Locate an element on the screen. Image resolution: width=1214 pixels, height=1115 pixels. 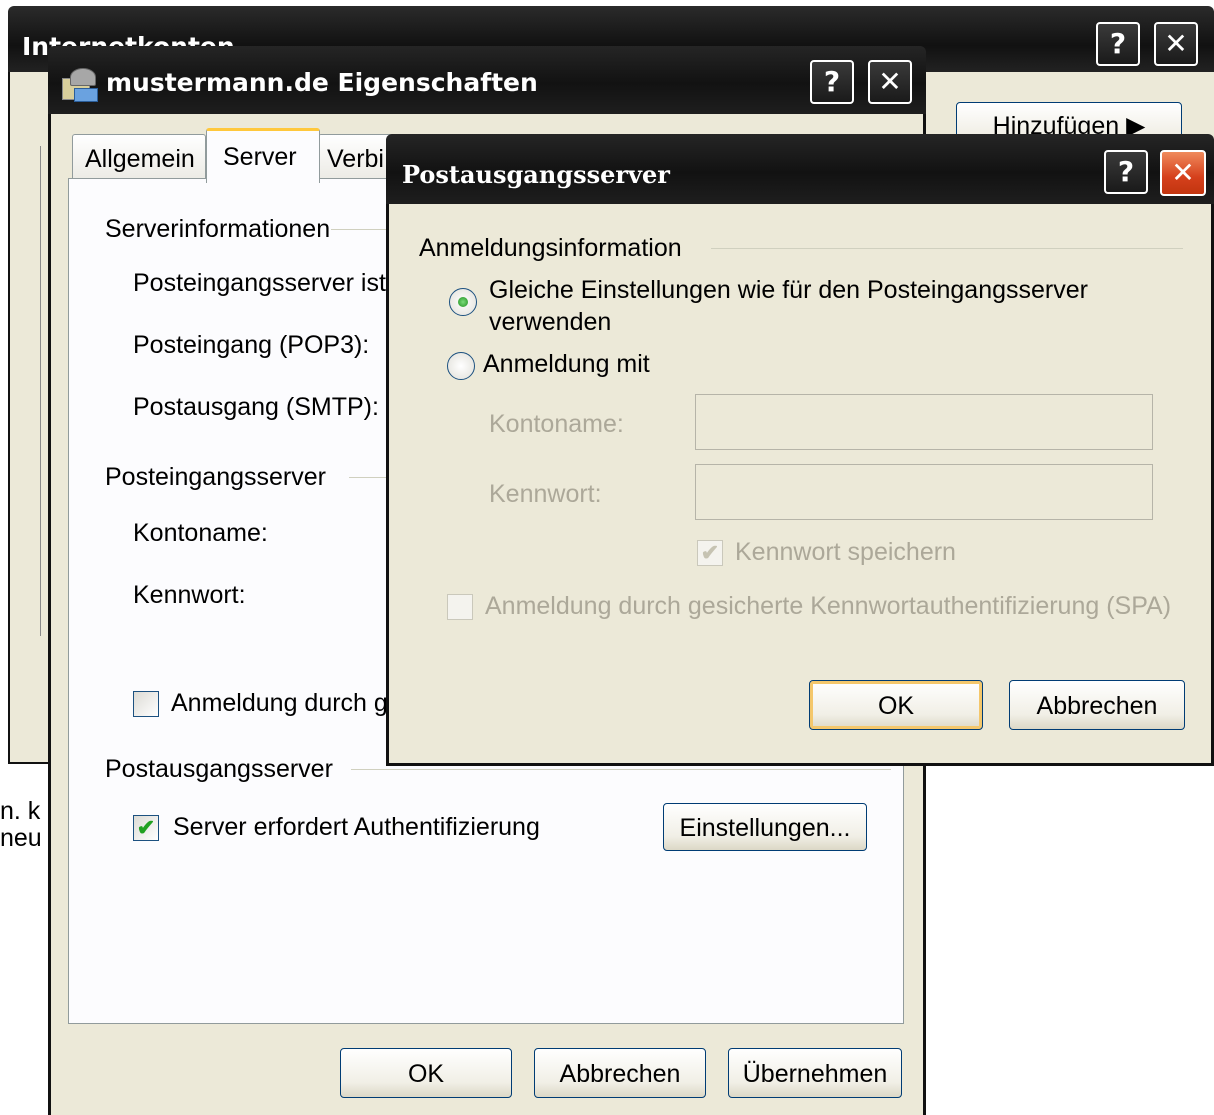
properties-close-button: ✕ is located at coordinates (890, 82).